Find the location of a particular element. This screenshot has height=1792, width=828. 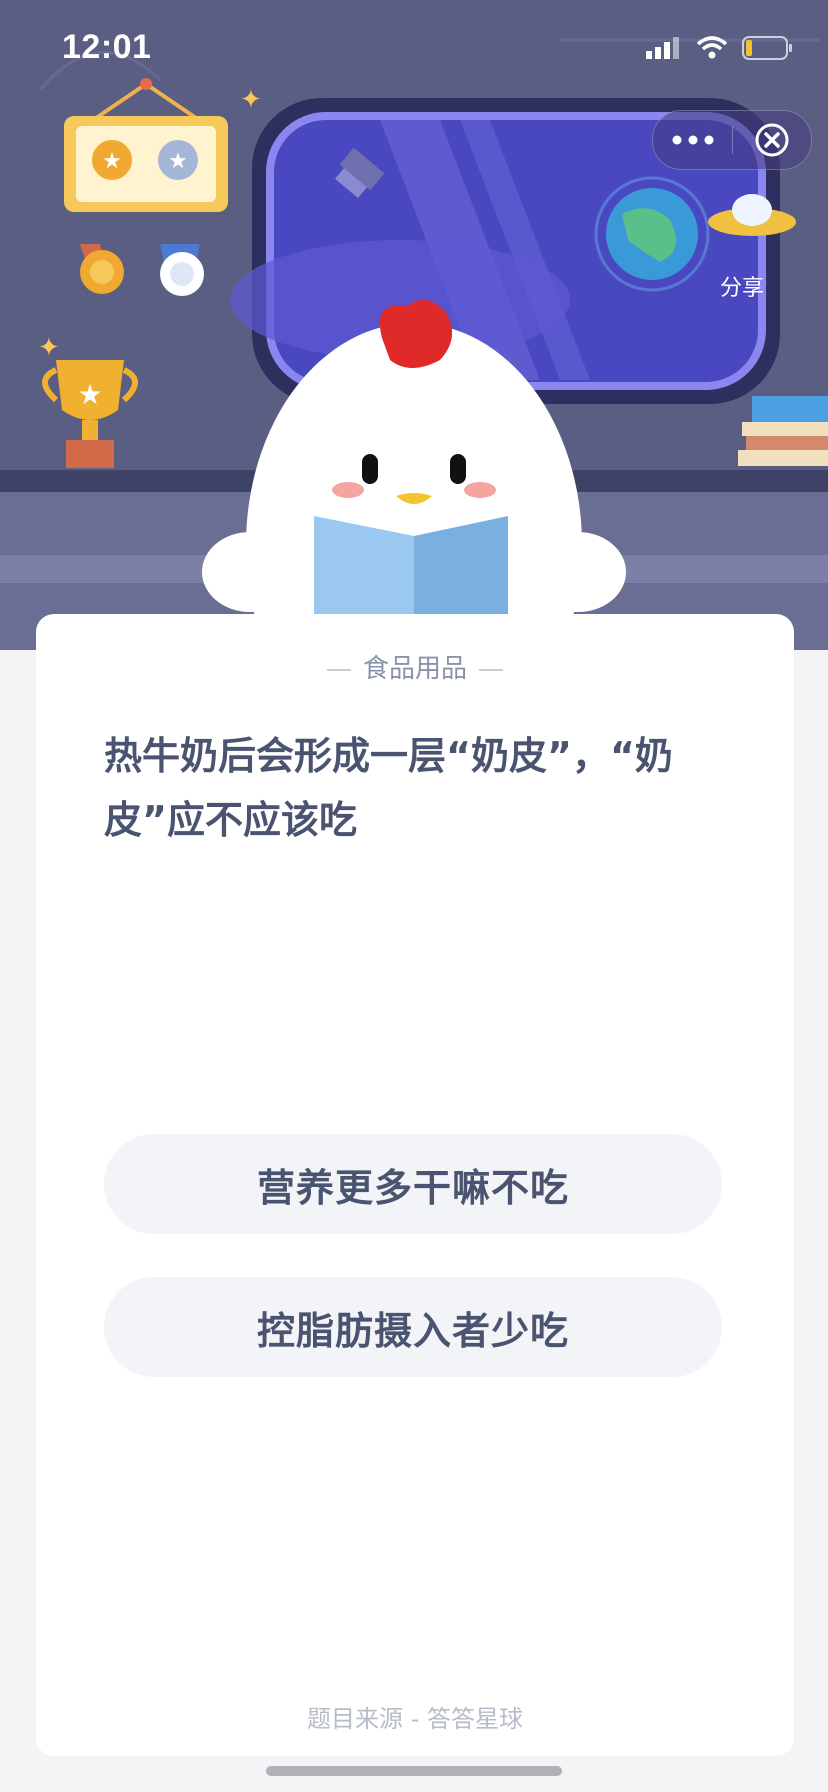

close-button is located at coordinates (771, 140).